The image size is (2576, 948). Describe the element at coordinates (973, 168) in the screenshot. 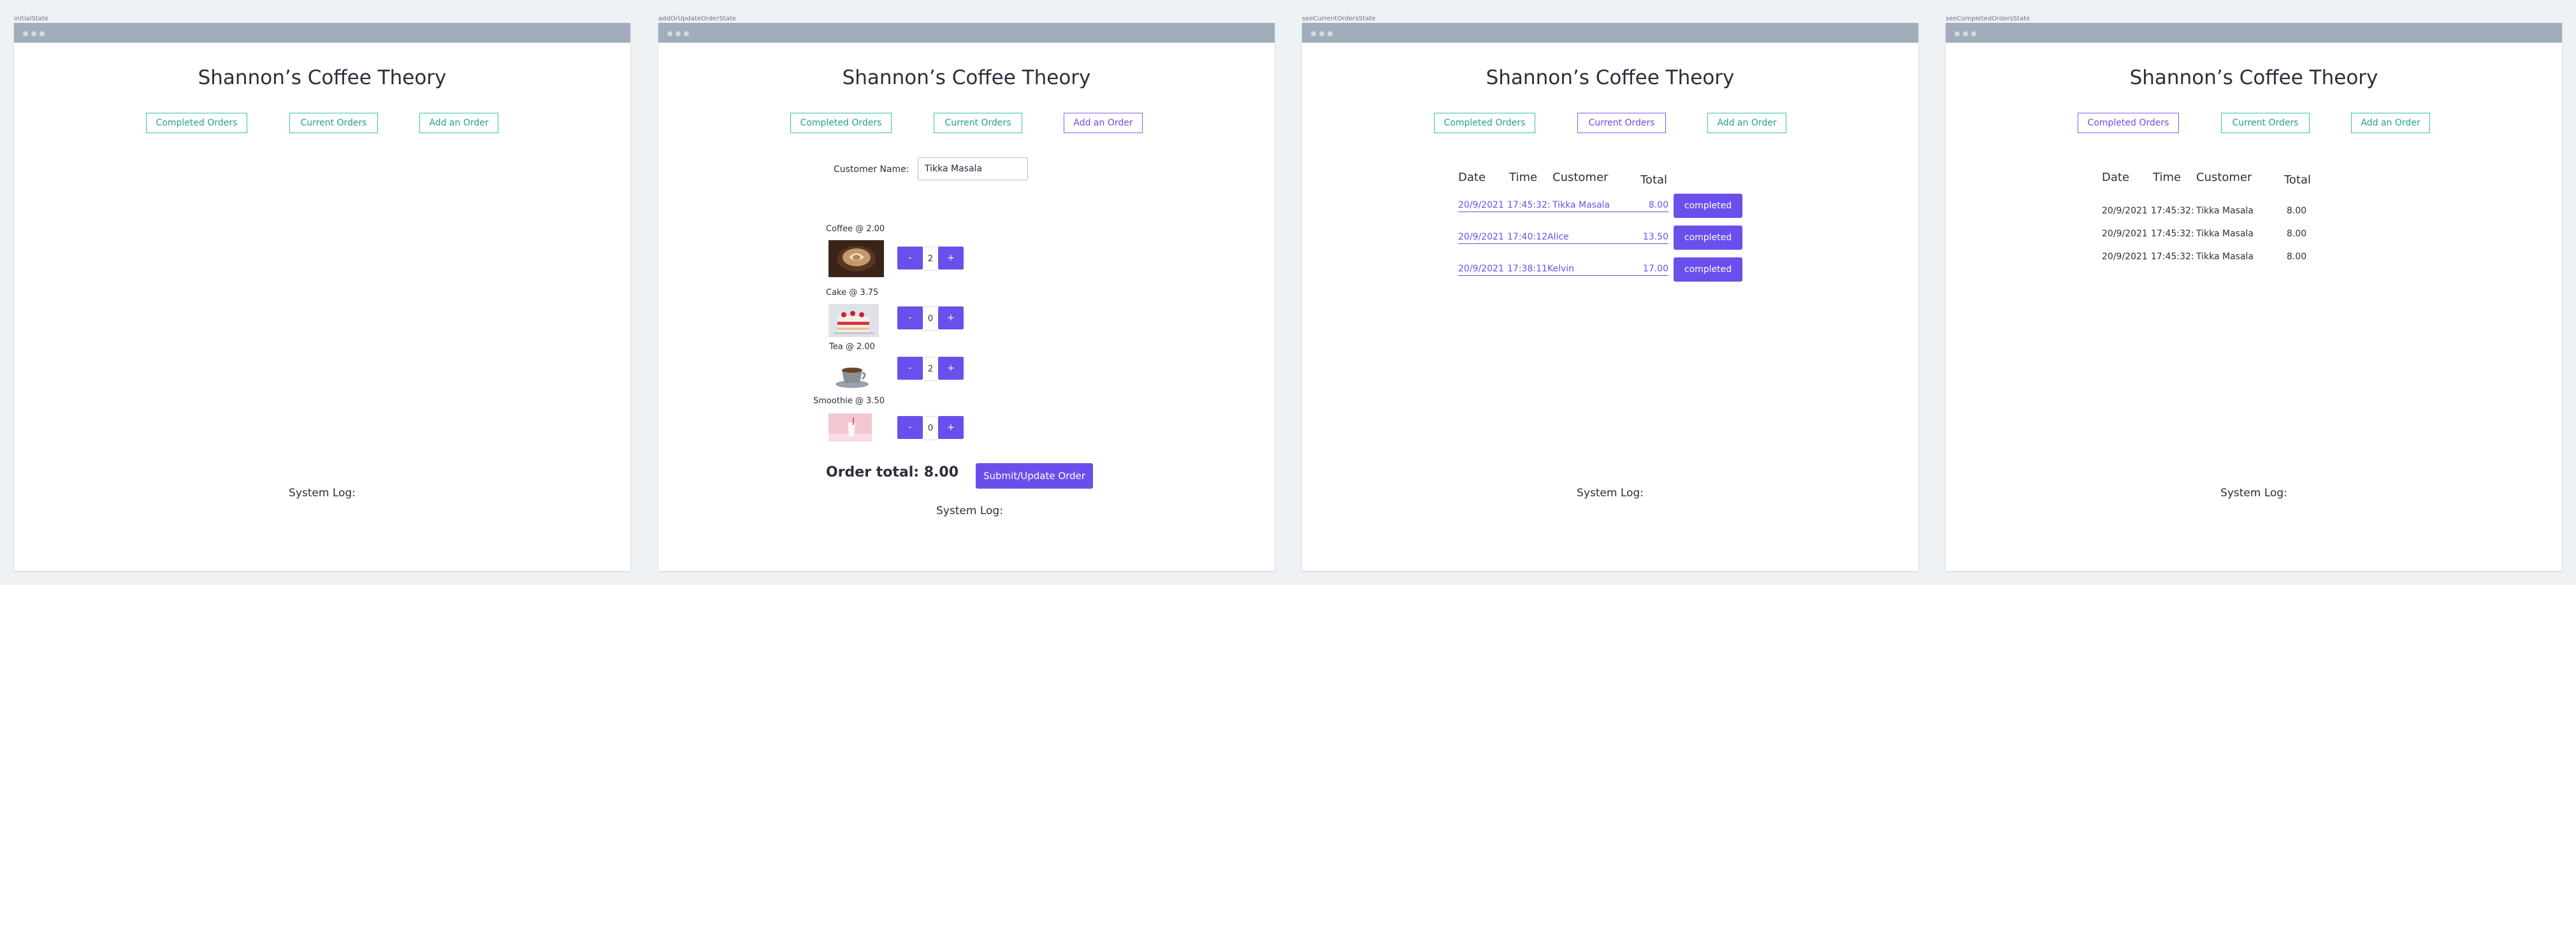

I see `customer-name-input` at that location.